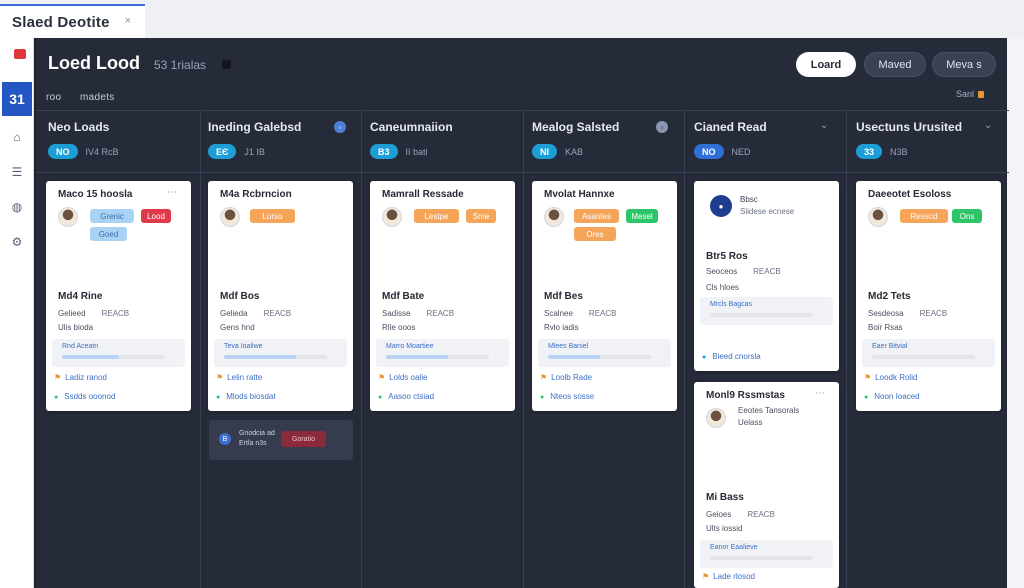  What do you see at coordinates (727, 256) in the screenshot?
I see `deal-value: Btr5 Ros` at bounding box center [727, 256].